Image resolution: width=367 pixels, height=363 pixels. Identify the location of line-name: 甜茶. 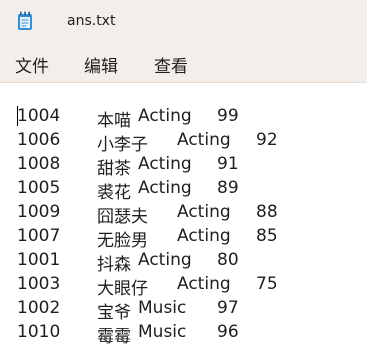
(114, 169).